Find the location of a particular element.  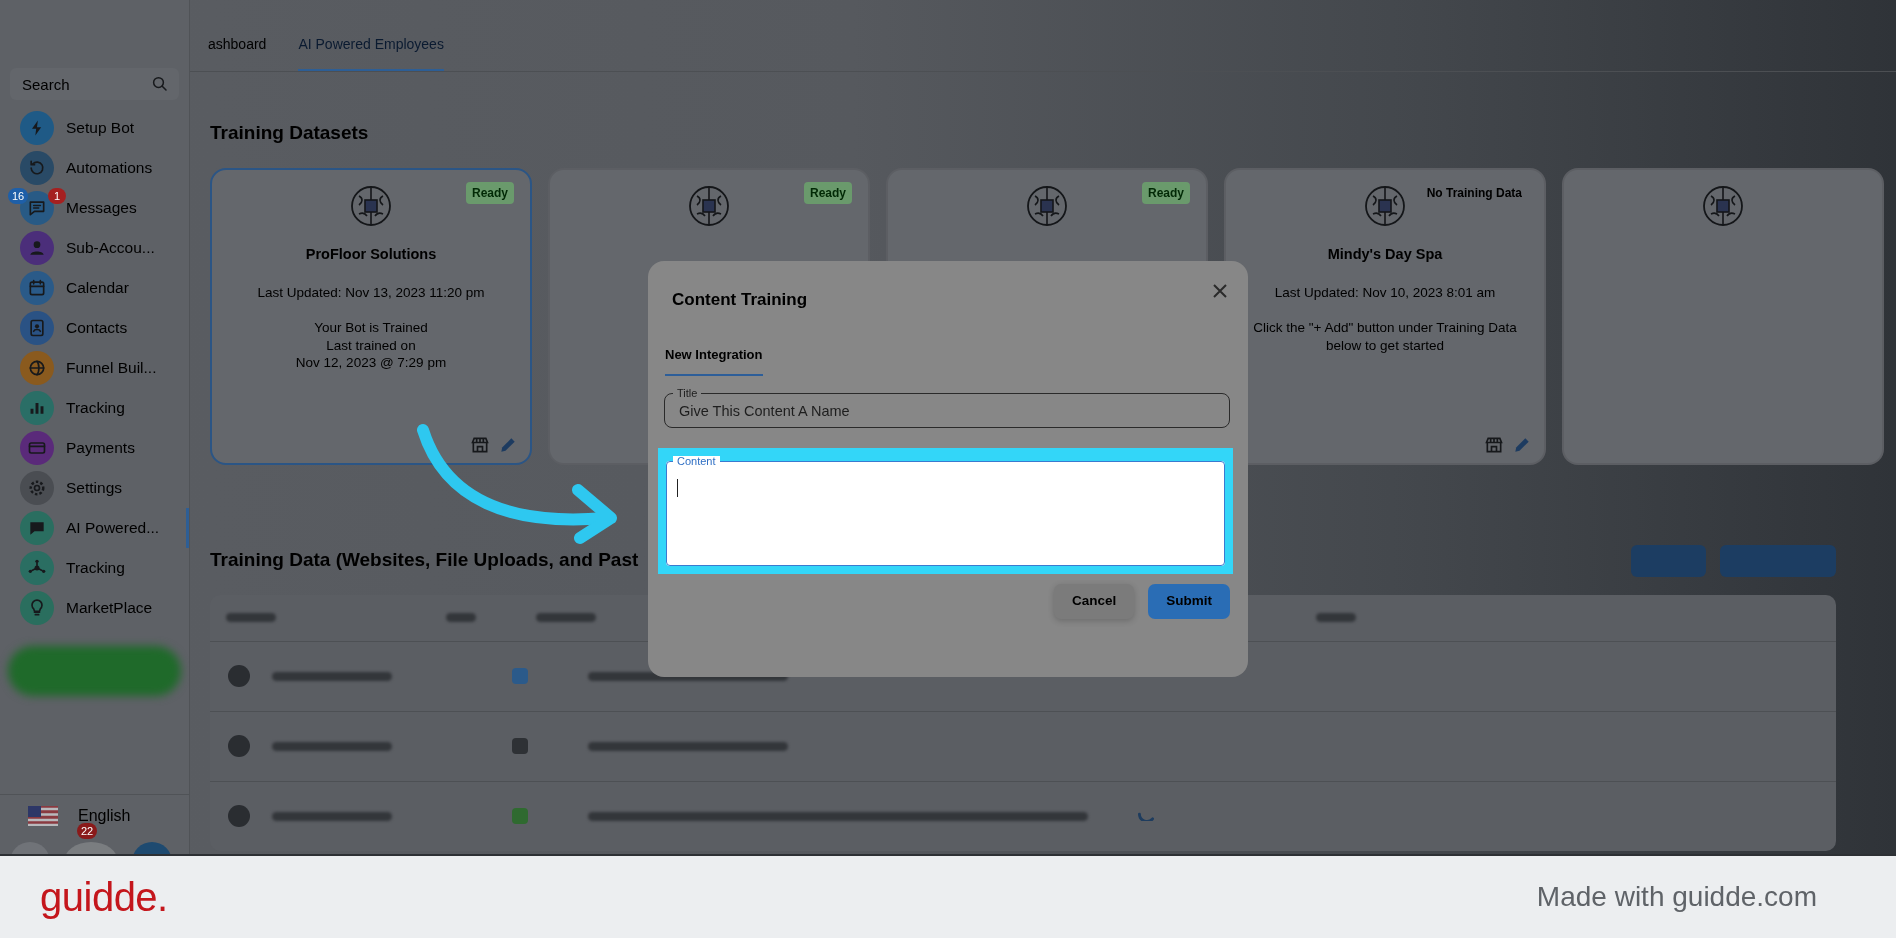

count-badge: 22 is located at coordinates (87, 831).